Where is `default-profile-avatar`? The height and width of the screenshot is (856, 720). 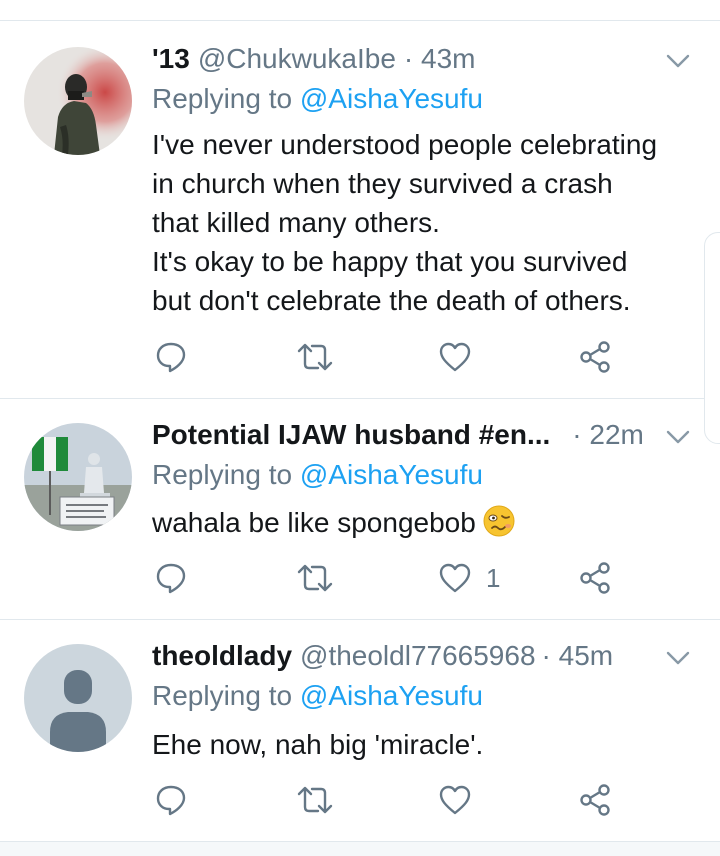
default-profile-avatar is located at coordinates (78, 698).